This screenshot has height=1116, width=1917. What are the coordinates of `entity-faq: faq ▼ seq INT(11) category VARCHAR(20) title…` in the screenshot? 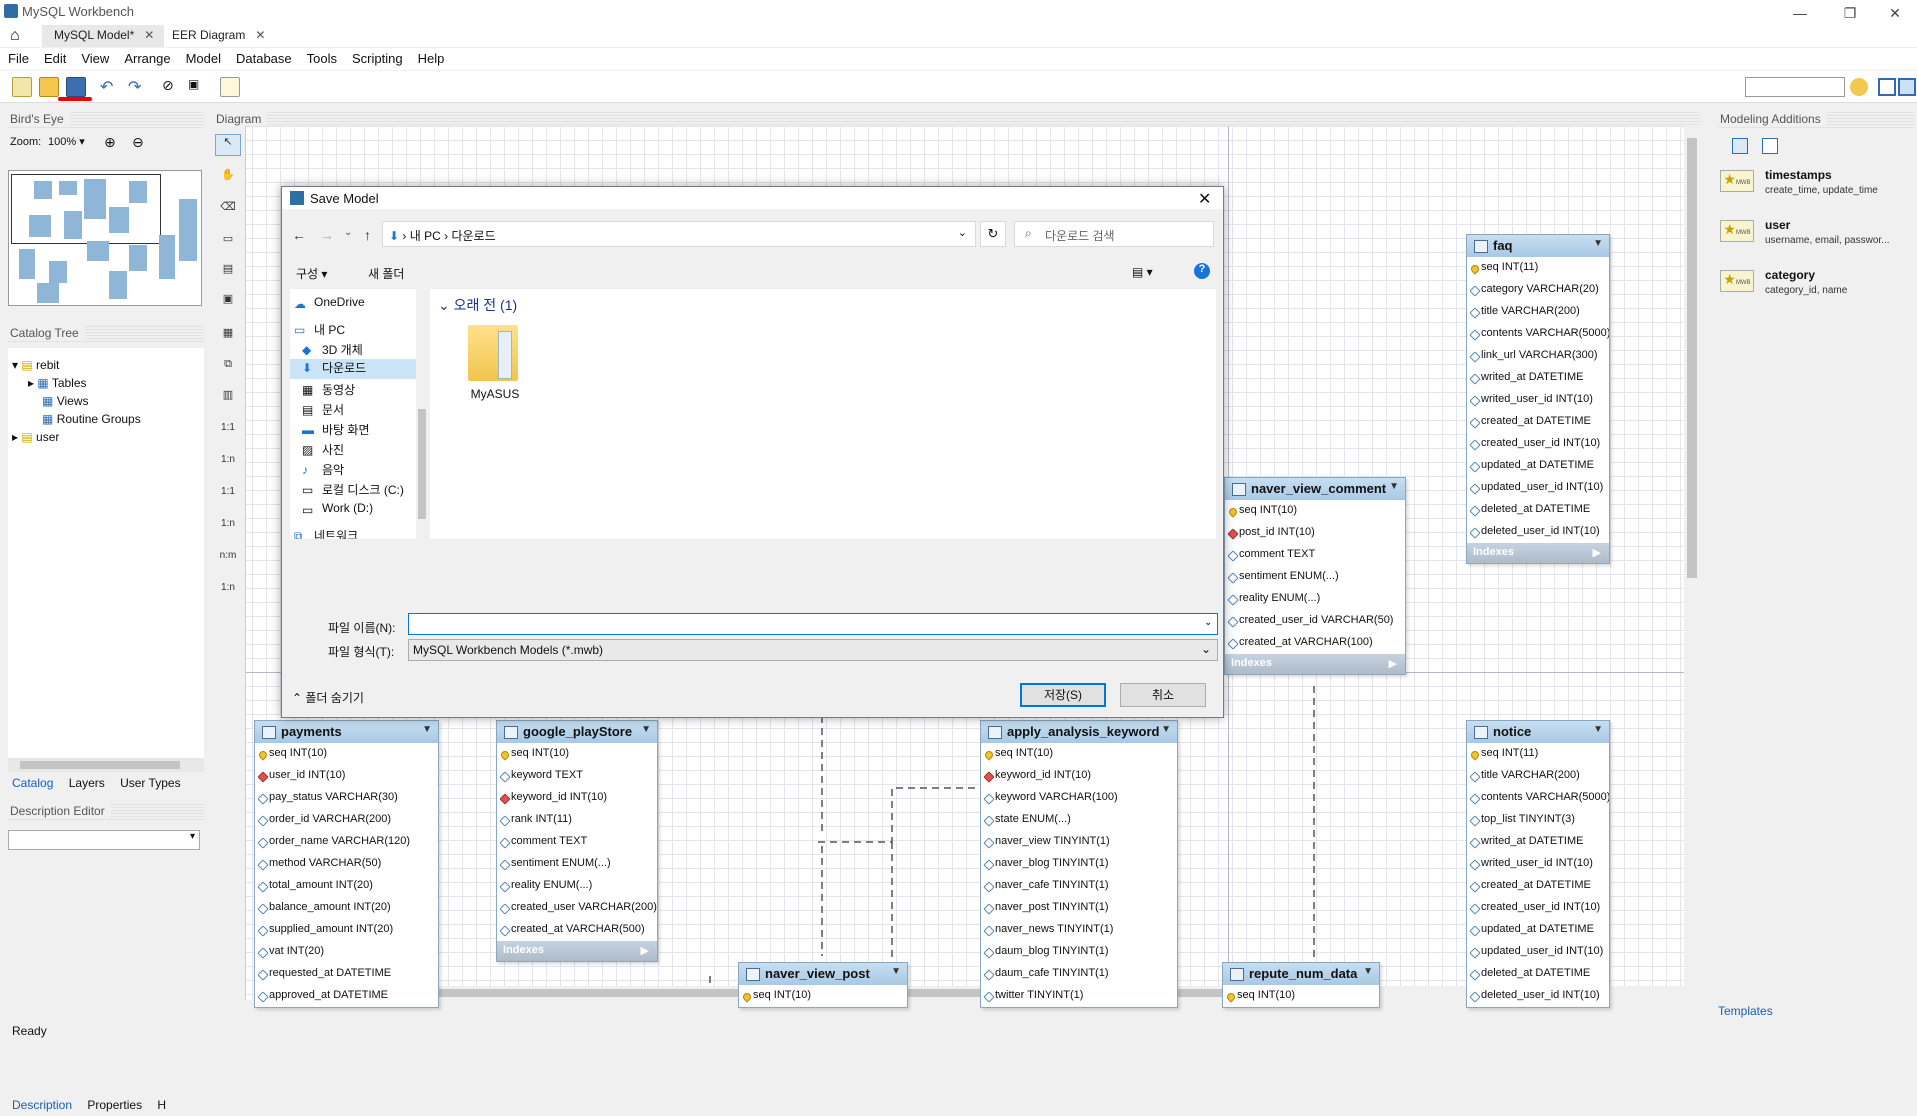 It's located at (1538, 399).